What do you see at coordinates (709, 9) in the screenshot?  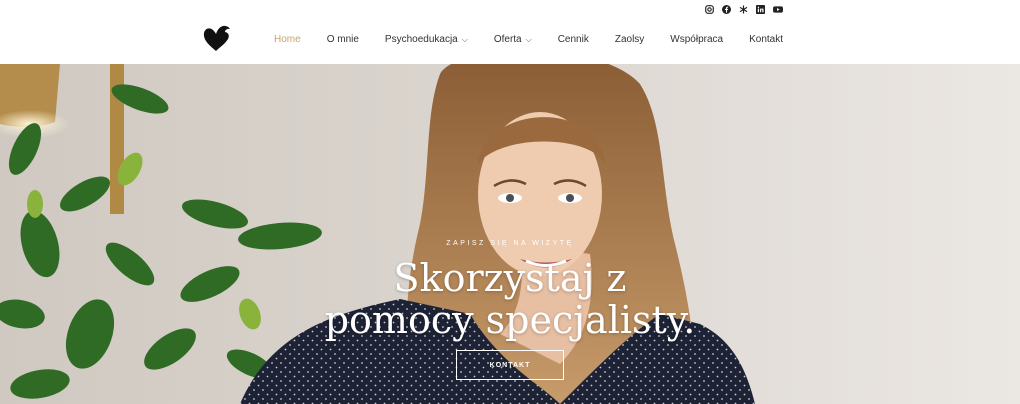 I see `instagram-icon` at bounding box center [709, 9].